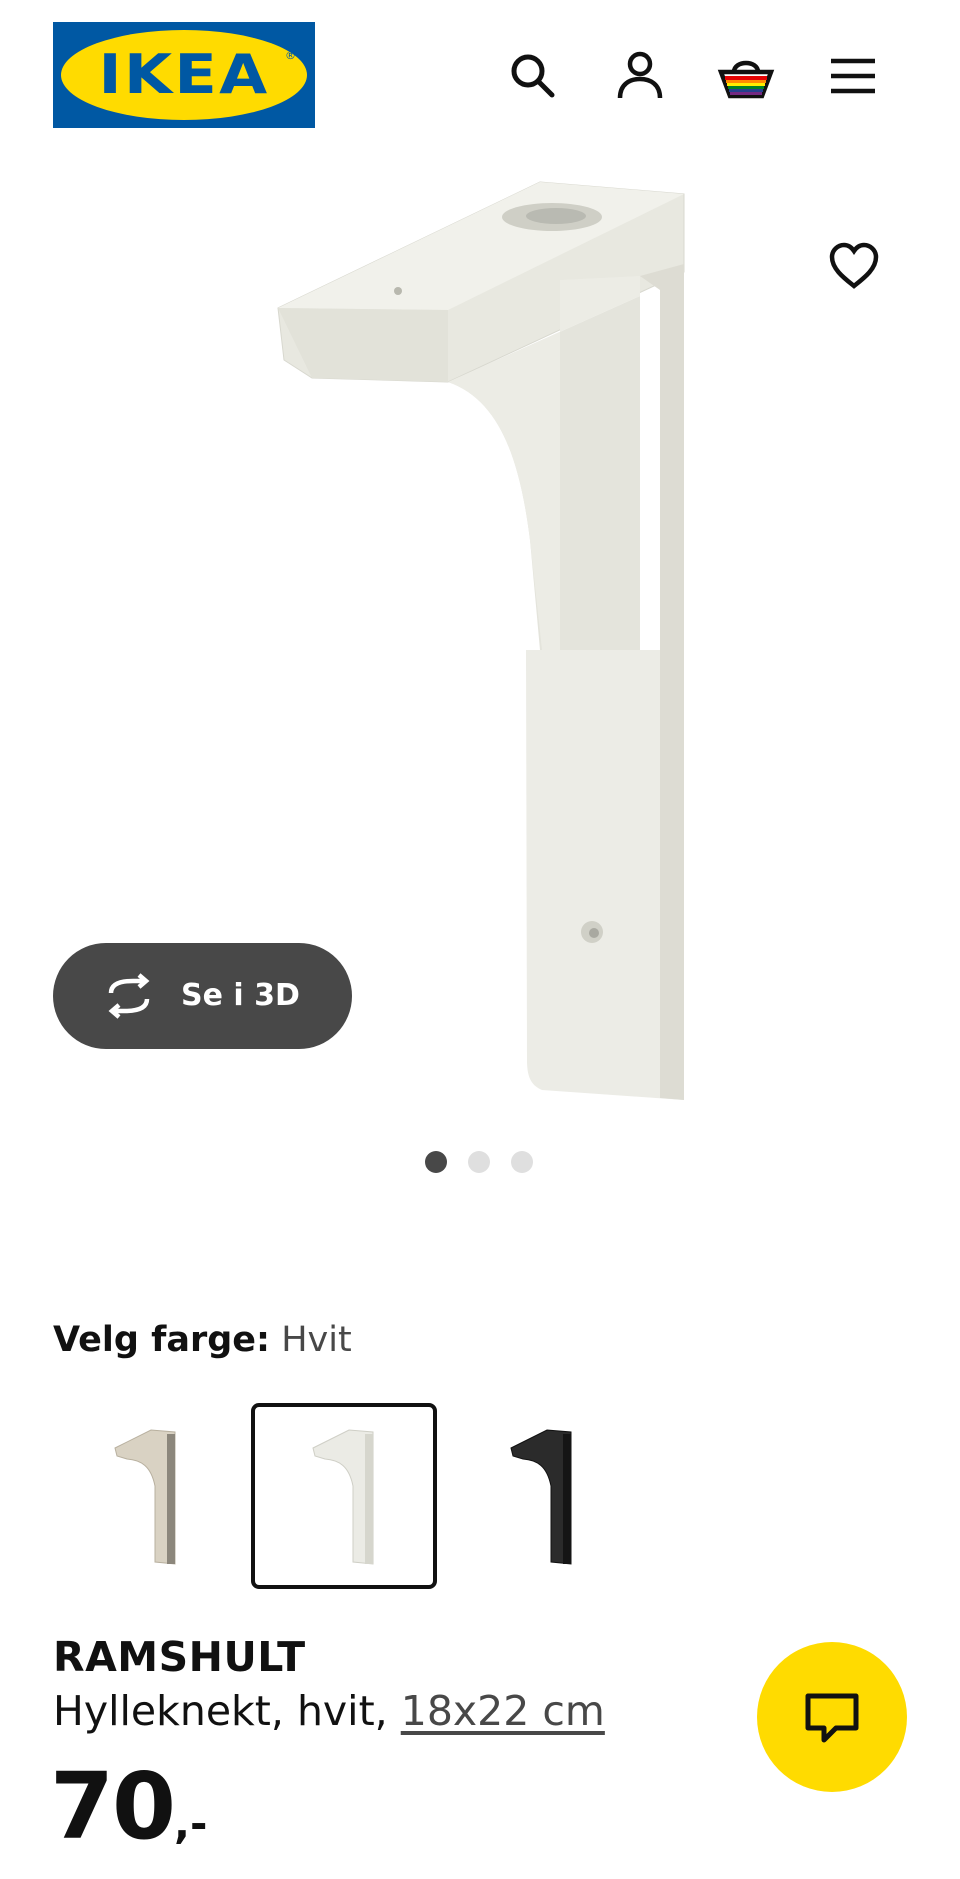 The image size is (960, 1879). I want to click on product-description: Hylleknekt, hvit, 18x22 cm, so click(329, 1711).